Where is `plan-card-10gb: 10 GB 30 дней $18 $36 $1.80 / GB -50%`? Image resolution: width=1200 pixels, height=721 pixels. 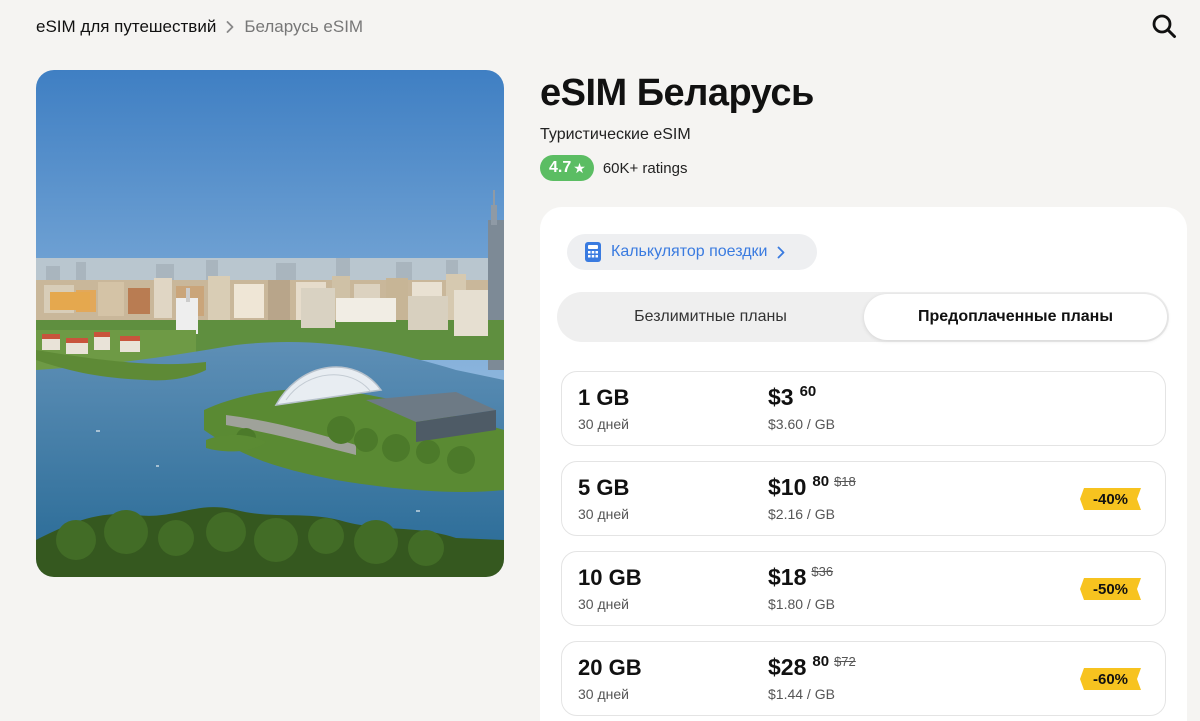
plan-card-10gb: 10 GB 30 дней $18 $36 $1.80 / GB -50% is located at coordinates (863, 588).